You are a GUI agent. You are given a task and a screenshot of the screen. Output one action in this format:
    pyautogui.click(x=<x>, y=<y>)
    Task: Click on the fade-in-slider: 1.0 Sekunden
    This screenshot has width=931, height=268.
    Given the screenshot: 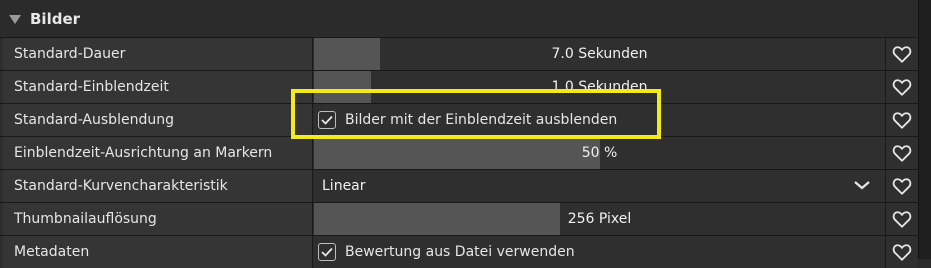 What is the action you would take?
    pyautogui.click(x=600, y=87)
    